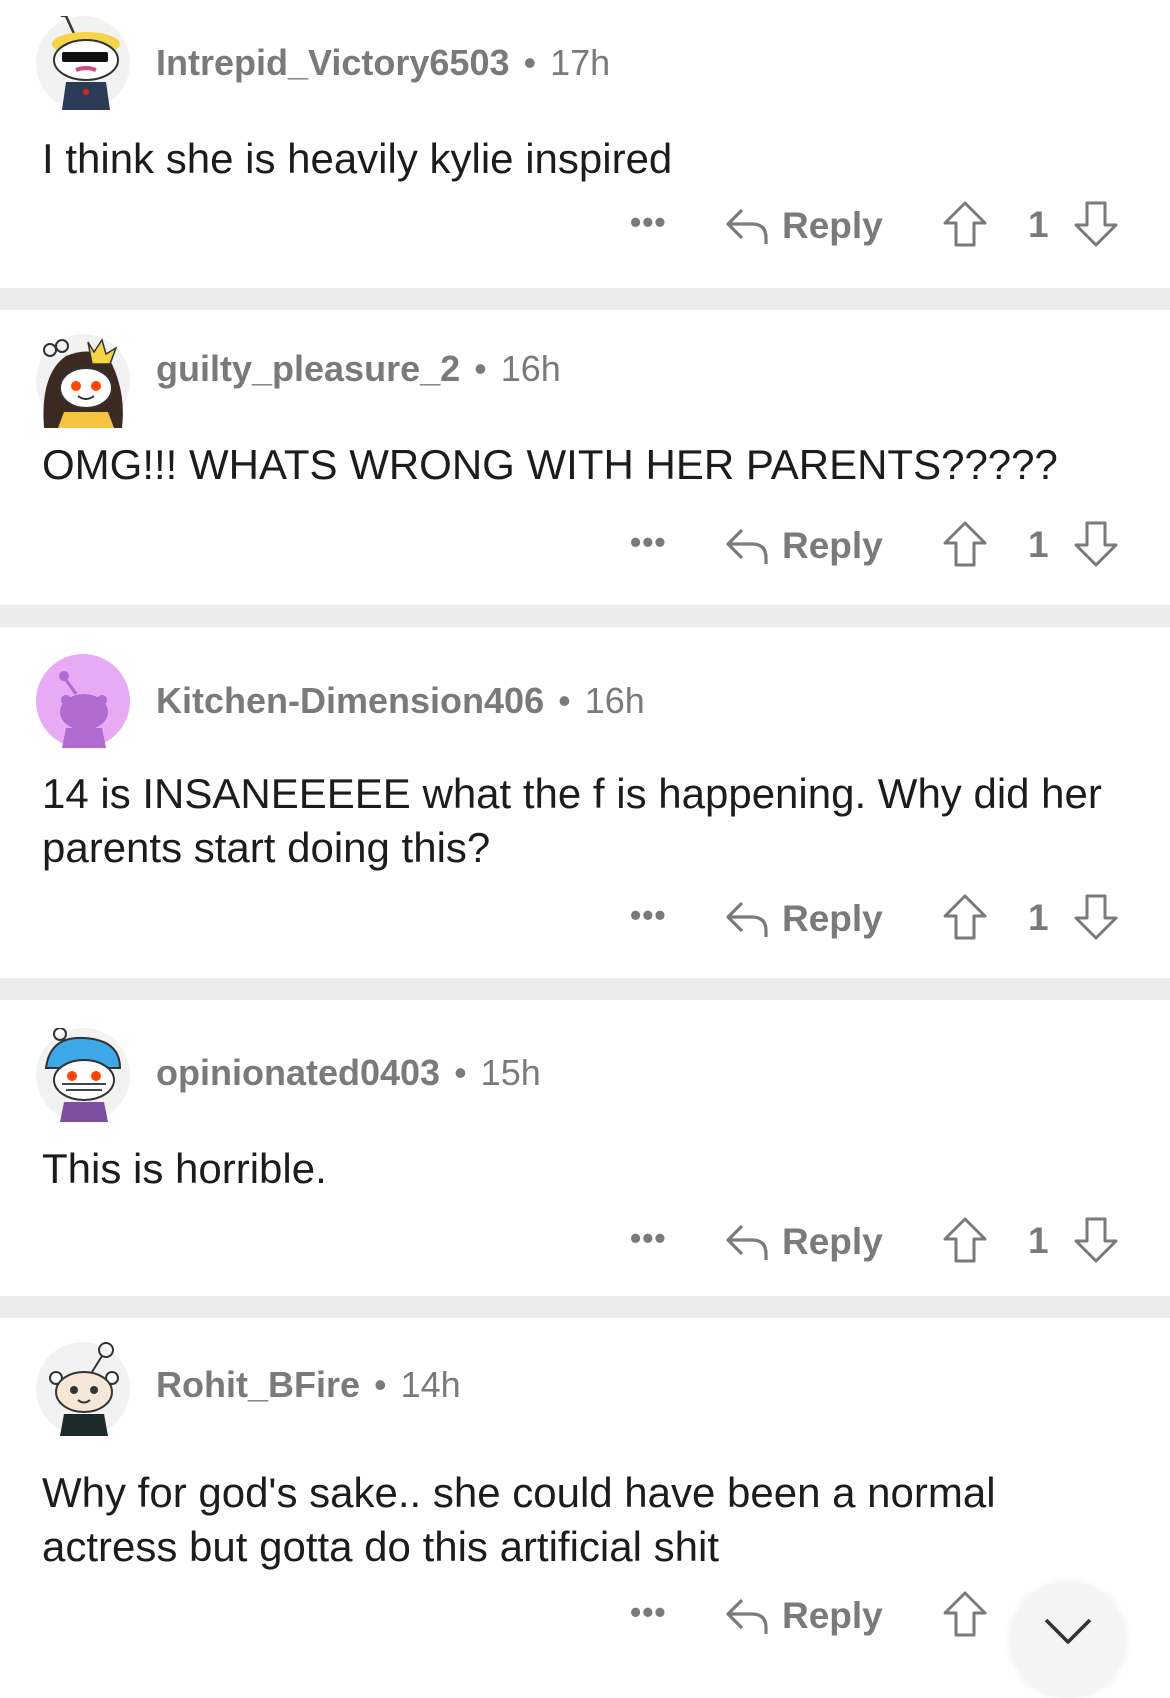  What do you see at coordinates (184, 1168) in the screenshot?
I see `comment-body: This is horrible.` at bounding box center [184, 1168].